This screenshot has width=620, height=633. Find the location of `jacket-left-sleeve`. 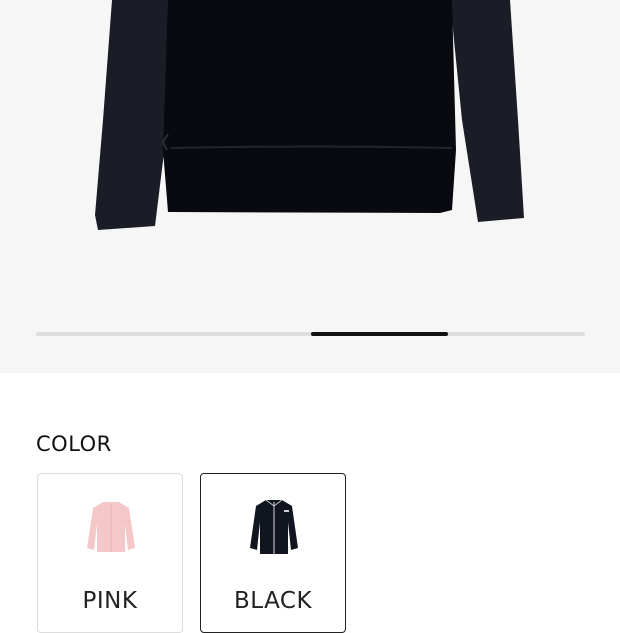

jacket-left-sleeve is located at coordinates (132, 115).